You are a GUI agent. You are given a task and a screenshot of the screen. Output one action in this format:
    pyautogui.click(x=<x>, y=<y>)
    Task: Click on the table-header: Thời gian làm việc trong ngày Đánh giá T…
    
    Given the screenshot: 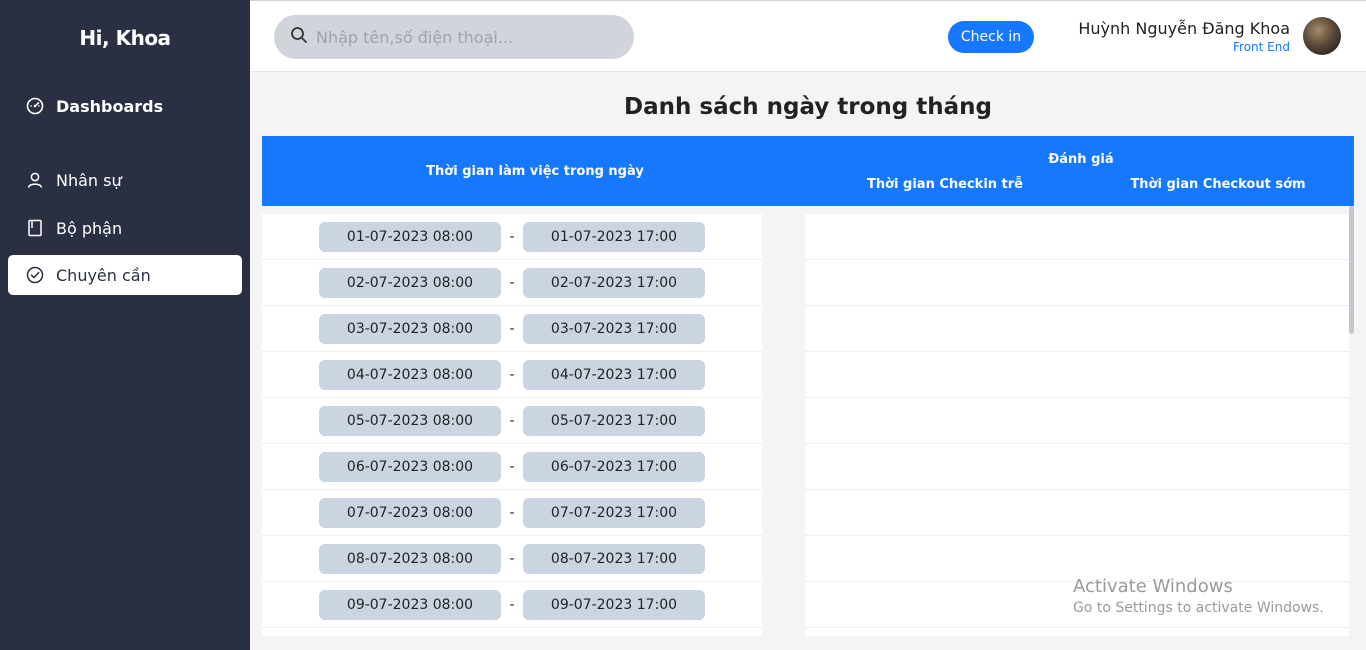 What is the action you would take?
    pyautogui.click(x=808, y=171)
    